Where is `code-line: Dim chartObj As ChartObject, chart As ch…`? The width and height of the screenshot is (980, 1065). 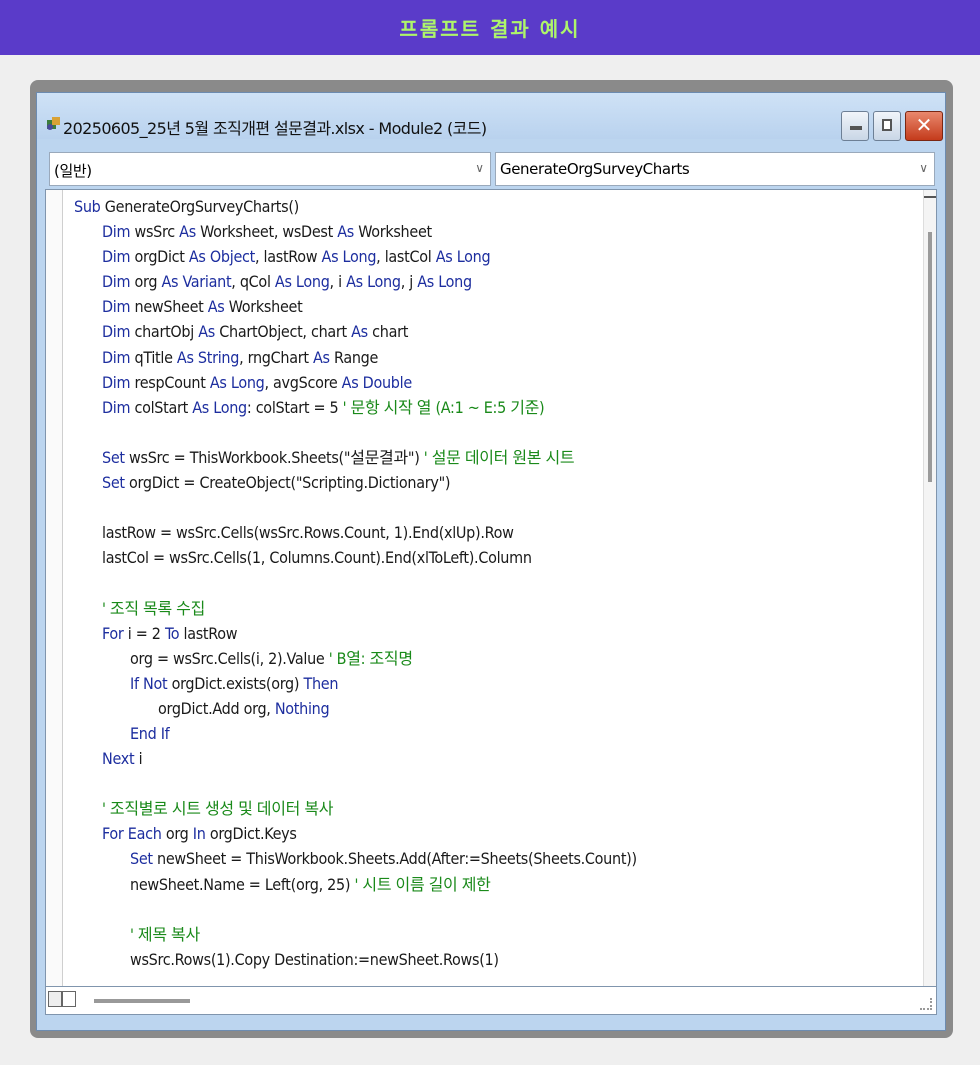
code-line: Dim chartObj As ChartObject, chart As ch… is located at coordinates (494, 331).